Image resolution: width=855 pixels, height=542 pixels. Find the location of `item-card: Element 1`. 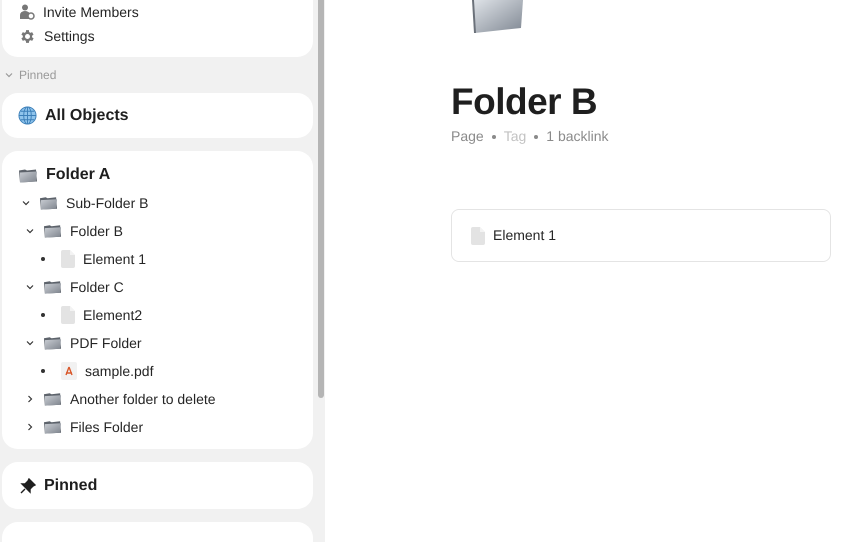

item-card: Element 1 is located at coordinates (641, 235).